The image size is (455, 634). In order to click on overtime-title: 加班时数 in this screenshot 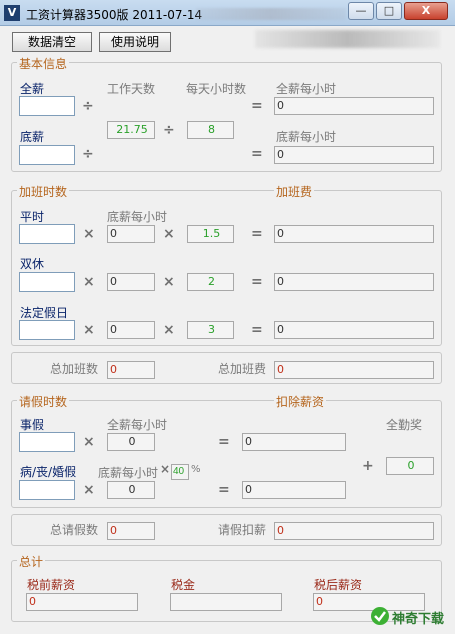, I will do `click(43, 191)`.